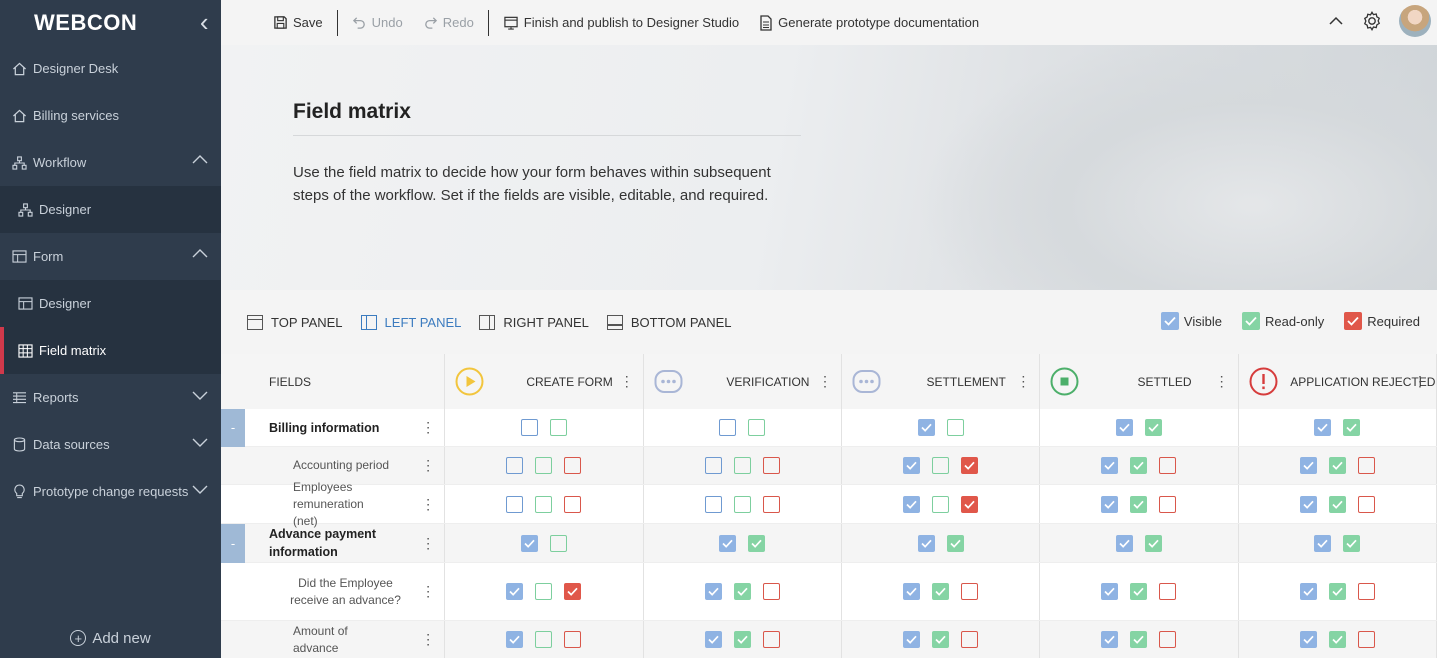  I want to click on sidebar-item-reports: Reports, so click(110, 397).